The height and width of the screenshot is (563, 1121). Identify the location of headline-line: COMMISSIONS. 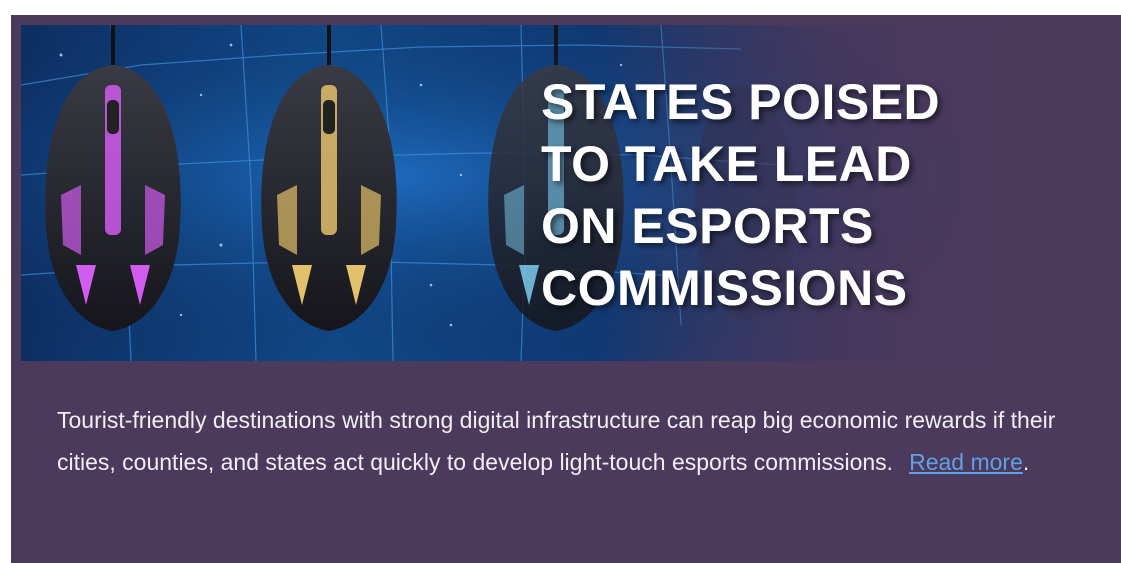
(724, 288).